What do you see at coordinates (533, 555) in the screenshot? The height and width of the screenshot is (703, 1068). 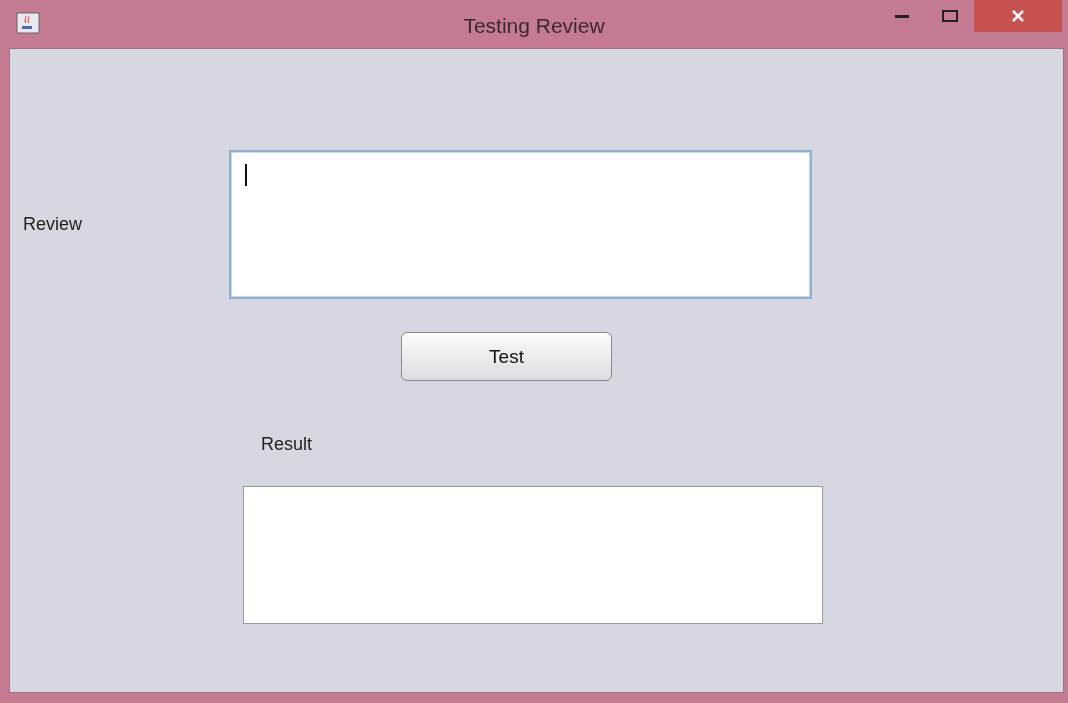 I see `result-output-field` at bounding box center [533, 555].